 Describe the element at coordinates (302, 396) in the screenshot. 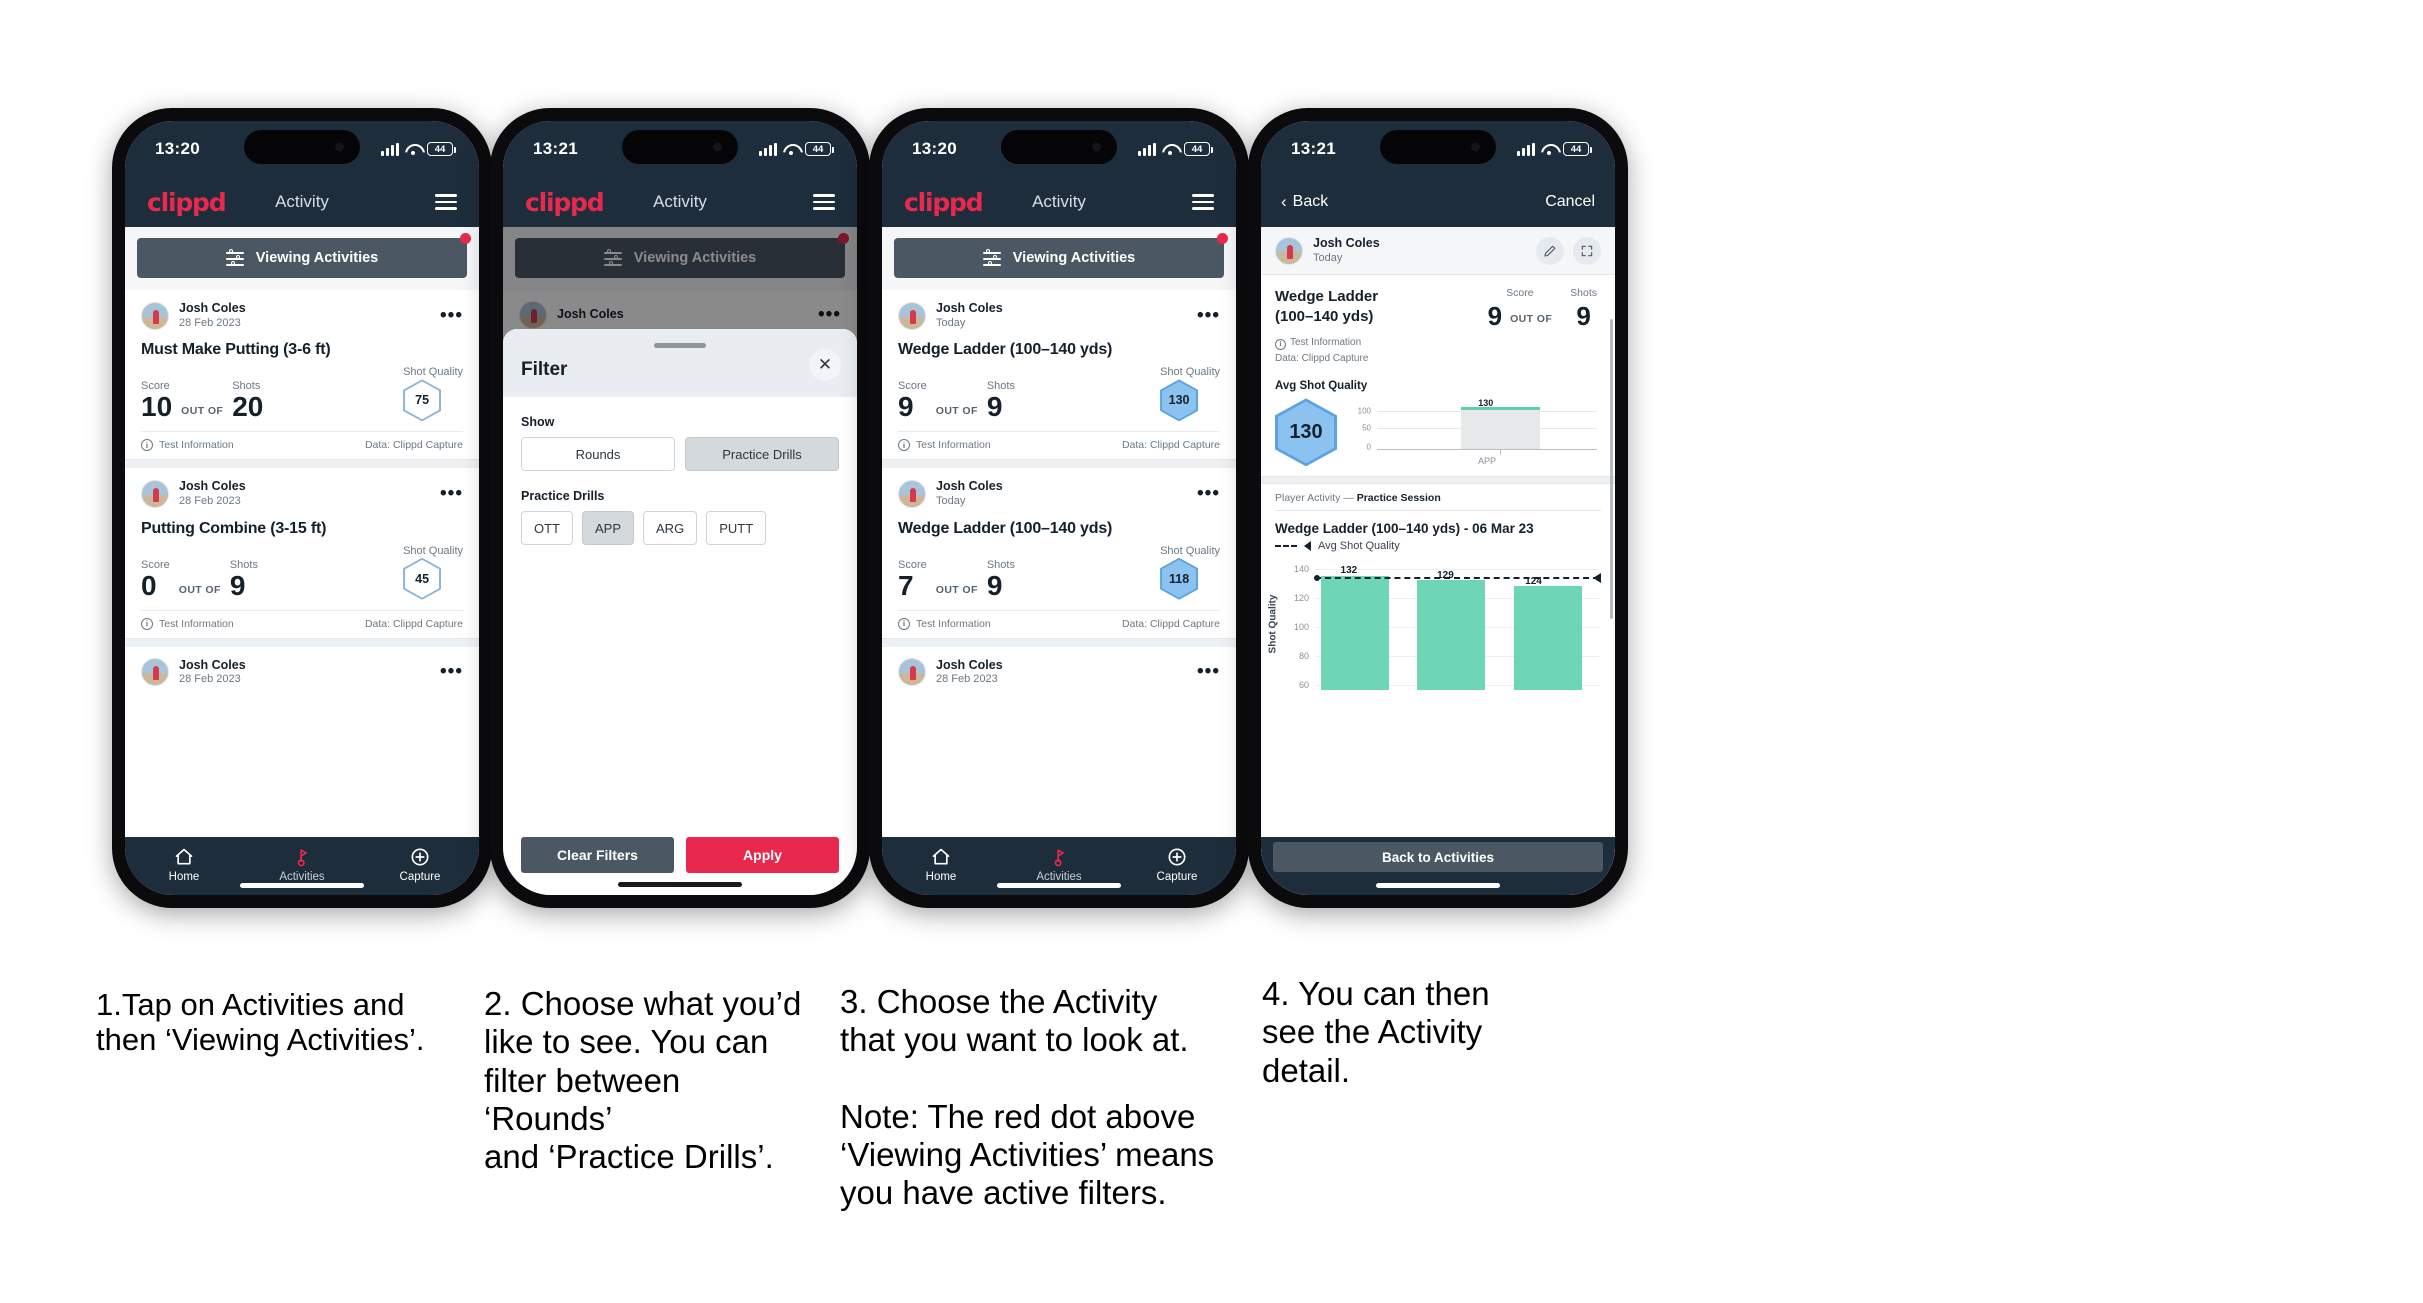

I see `activity-stats: Score 10 OUT OF Shots 20 Shot Quality 75` at that location.